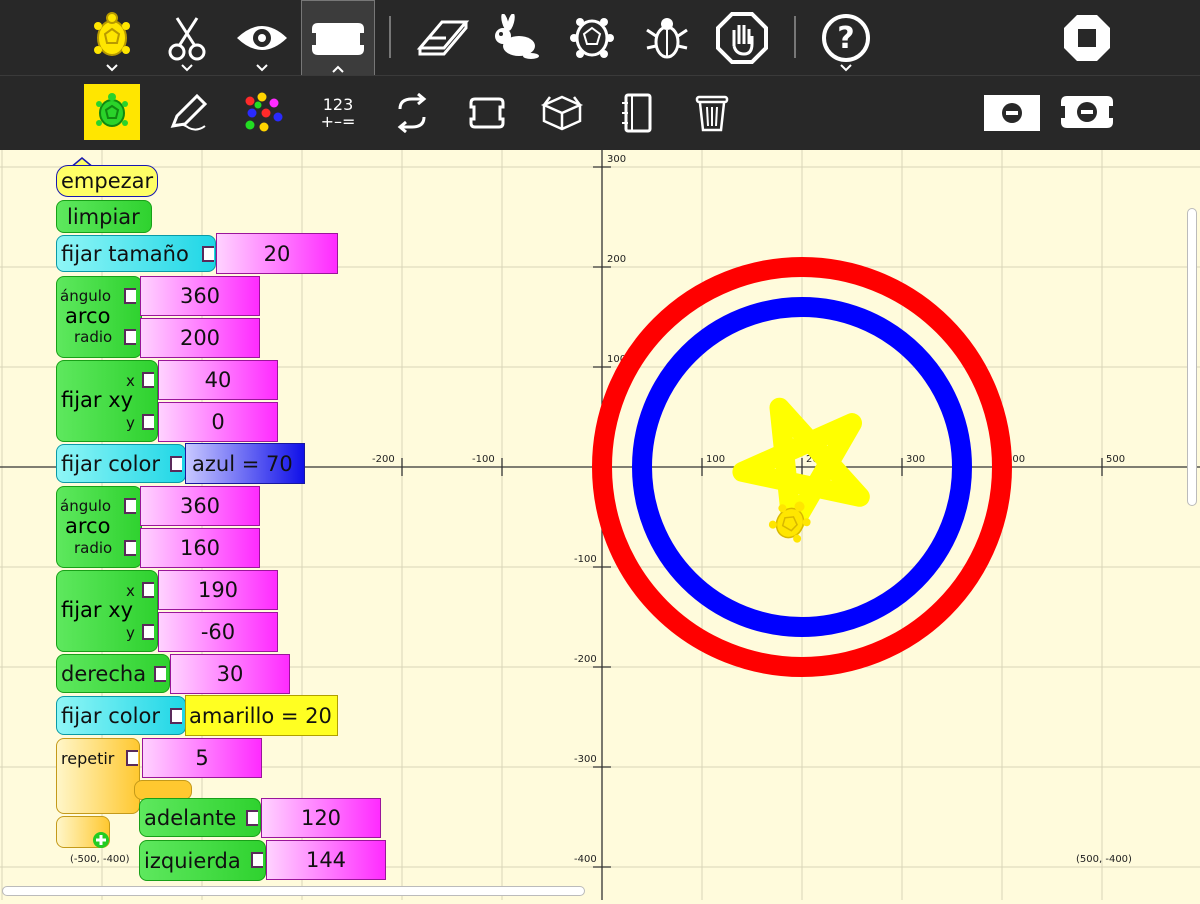 The image size is (1200, 904). What do you see at coordinates (104, 673) in the screenshot?
I see `right-label: derecha` at bounding box center [104, 673].